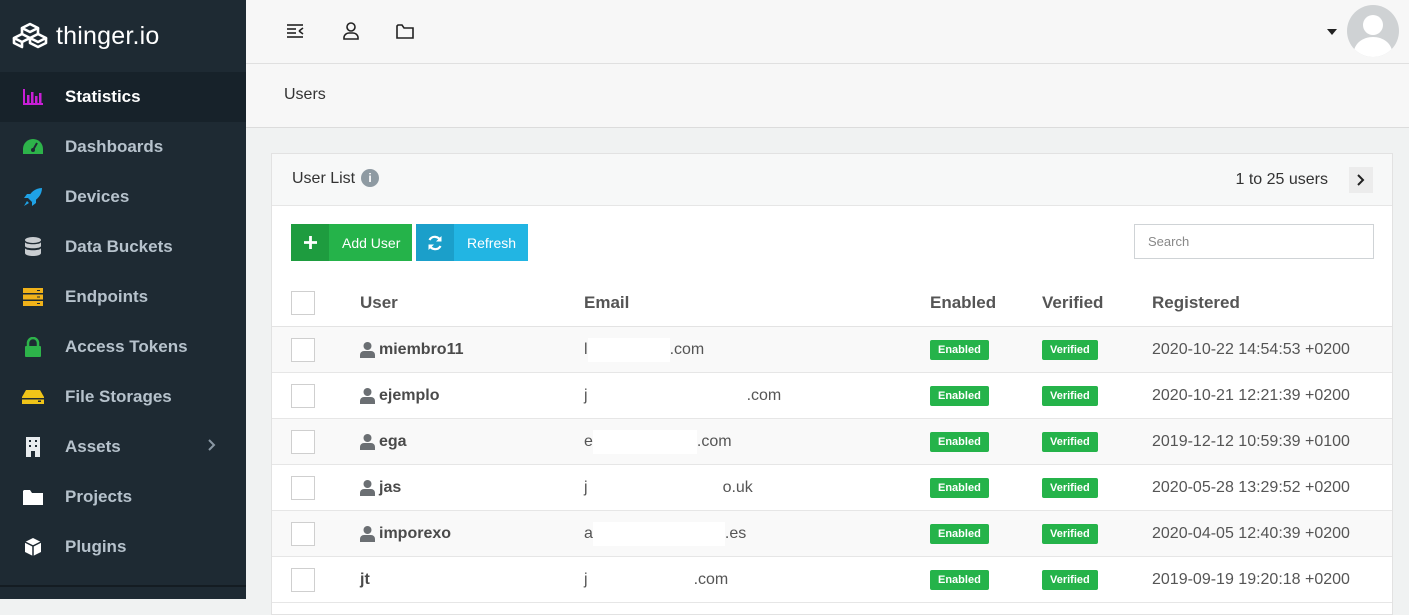  Describe the element at coordinates (472, 303) in the screenshot. I see `column-header-user: User` at that location.